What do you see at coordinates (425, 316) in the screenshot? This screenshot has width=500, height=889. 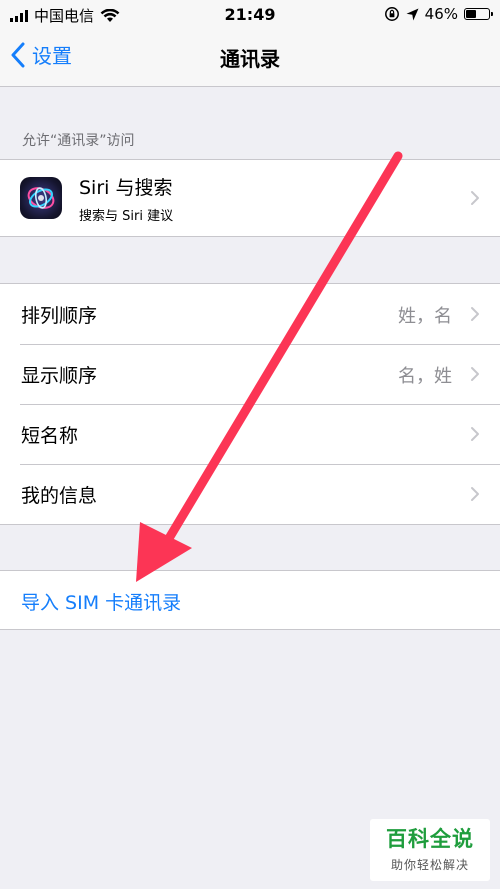 I see `row-value: 姓，名` at bounding box center [425, 316].